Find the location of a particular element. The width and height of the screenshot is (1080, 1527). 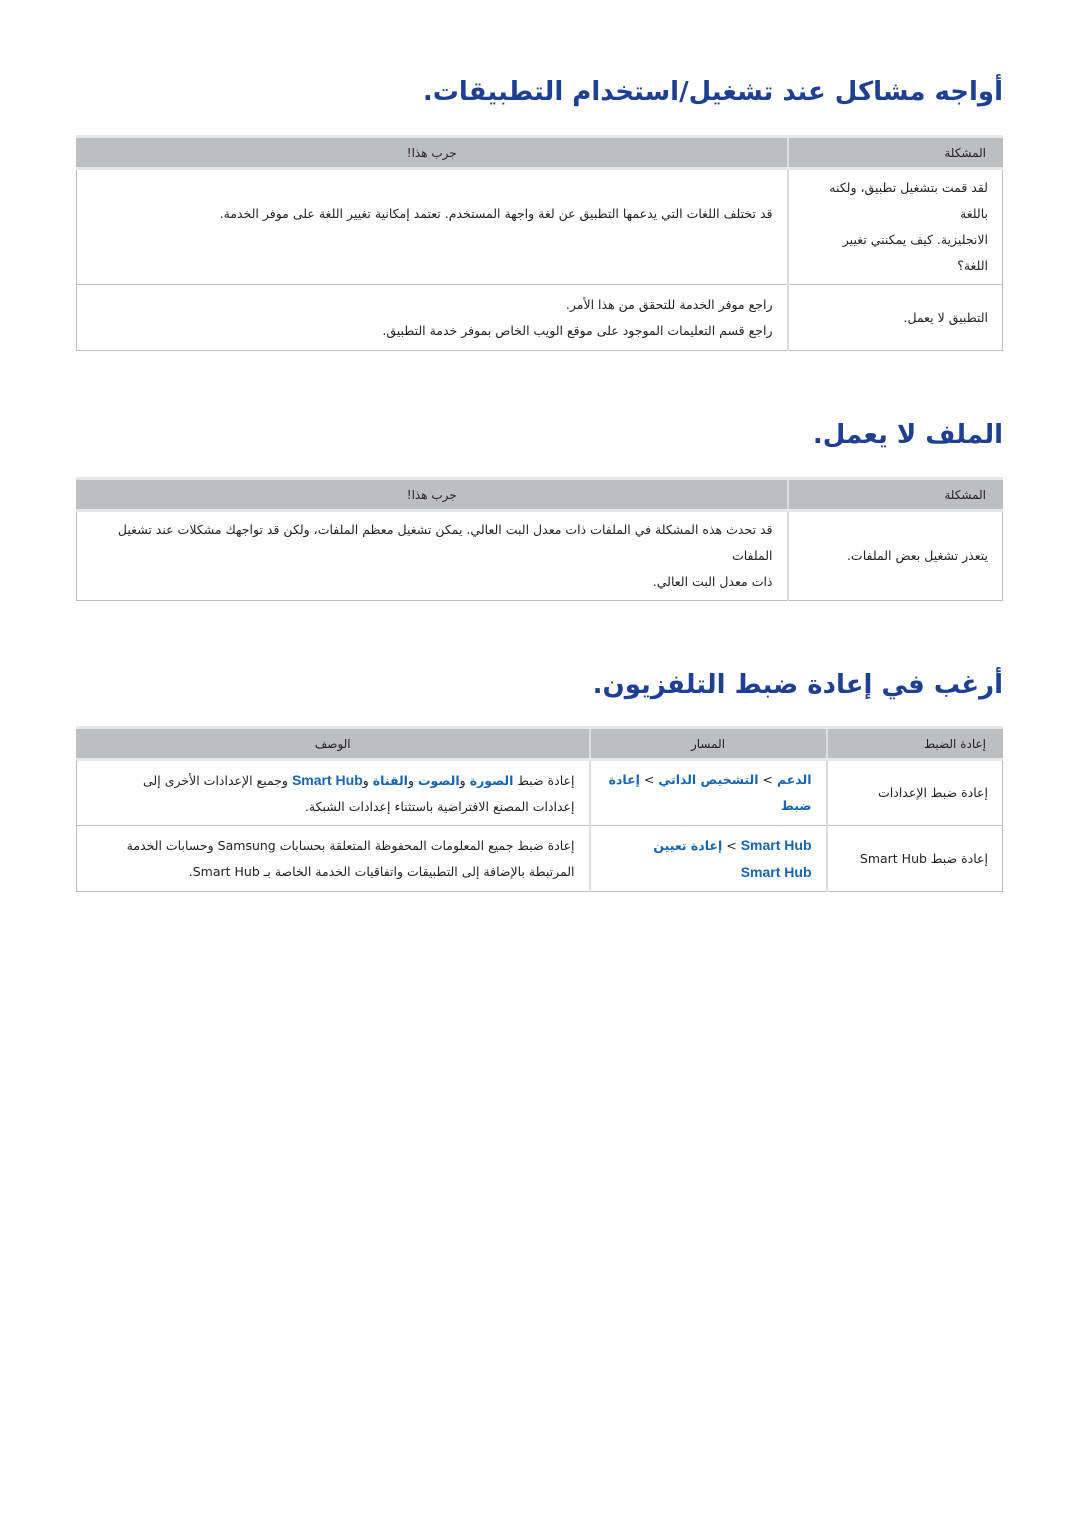

table-header-row: إعادة الضبط المسار الوصف is located at coordinates (539, 743).